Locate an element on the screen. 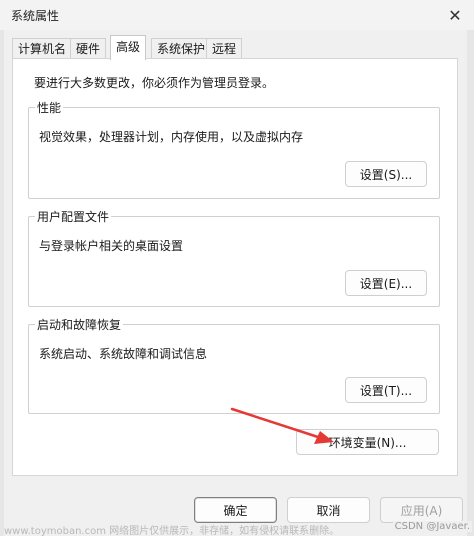 This screenshot has height=536, width=474. tab-remote: 远程 is located at coordinates (224, 48).